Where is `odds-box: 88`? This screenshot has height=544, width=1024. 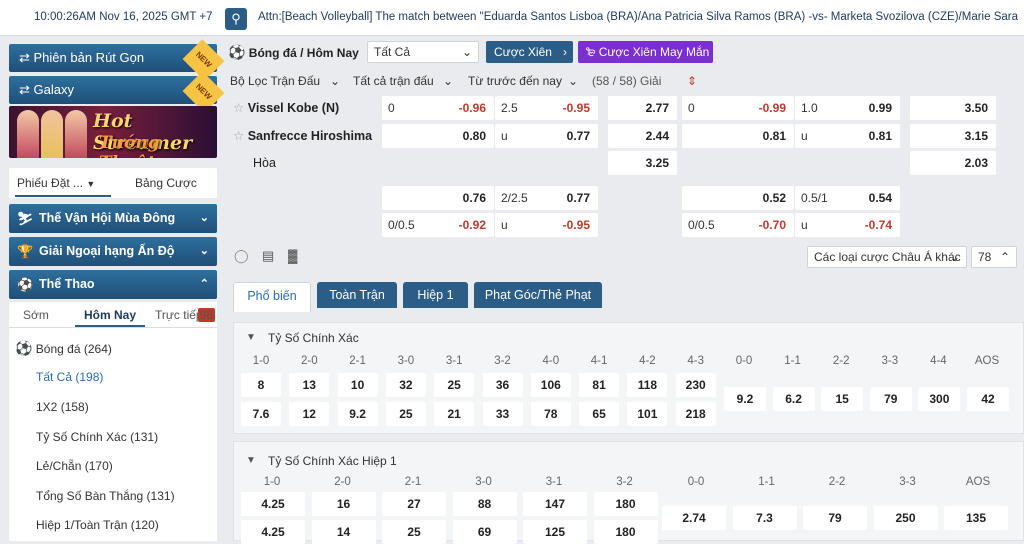 odds-box: 88 is located at coordinates (484, 504).